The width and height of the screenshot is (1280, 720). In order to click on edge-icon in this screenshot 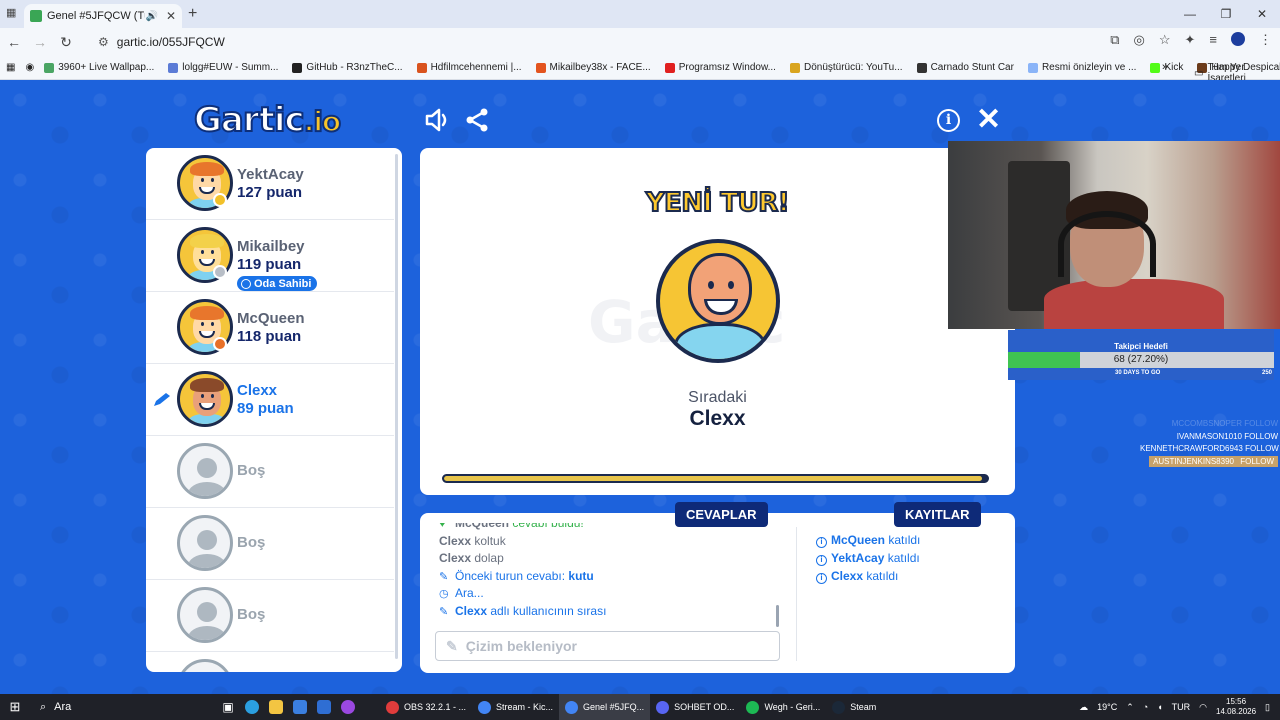, I will do `click(252, 707)`.